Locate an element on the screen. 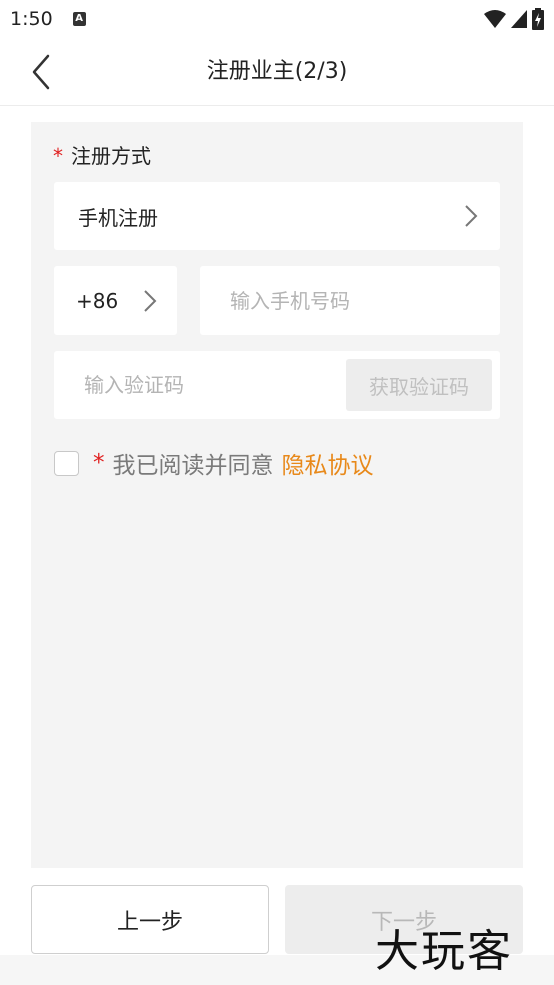  notification-icon: A is located at coordinates (79, 19).